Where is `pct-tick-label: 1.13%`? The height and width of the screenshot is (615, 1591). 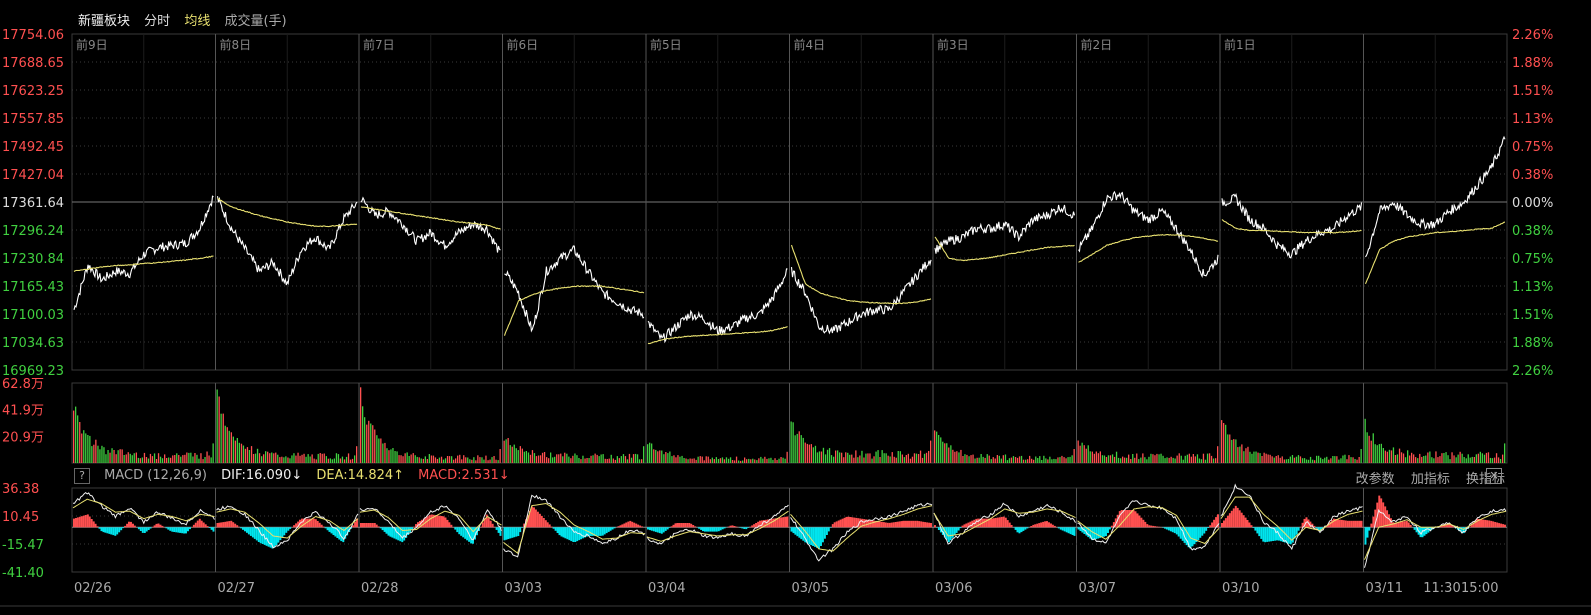
pct-tick-label: 1.13% is located at coordinates (1532, 287).